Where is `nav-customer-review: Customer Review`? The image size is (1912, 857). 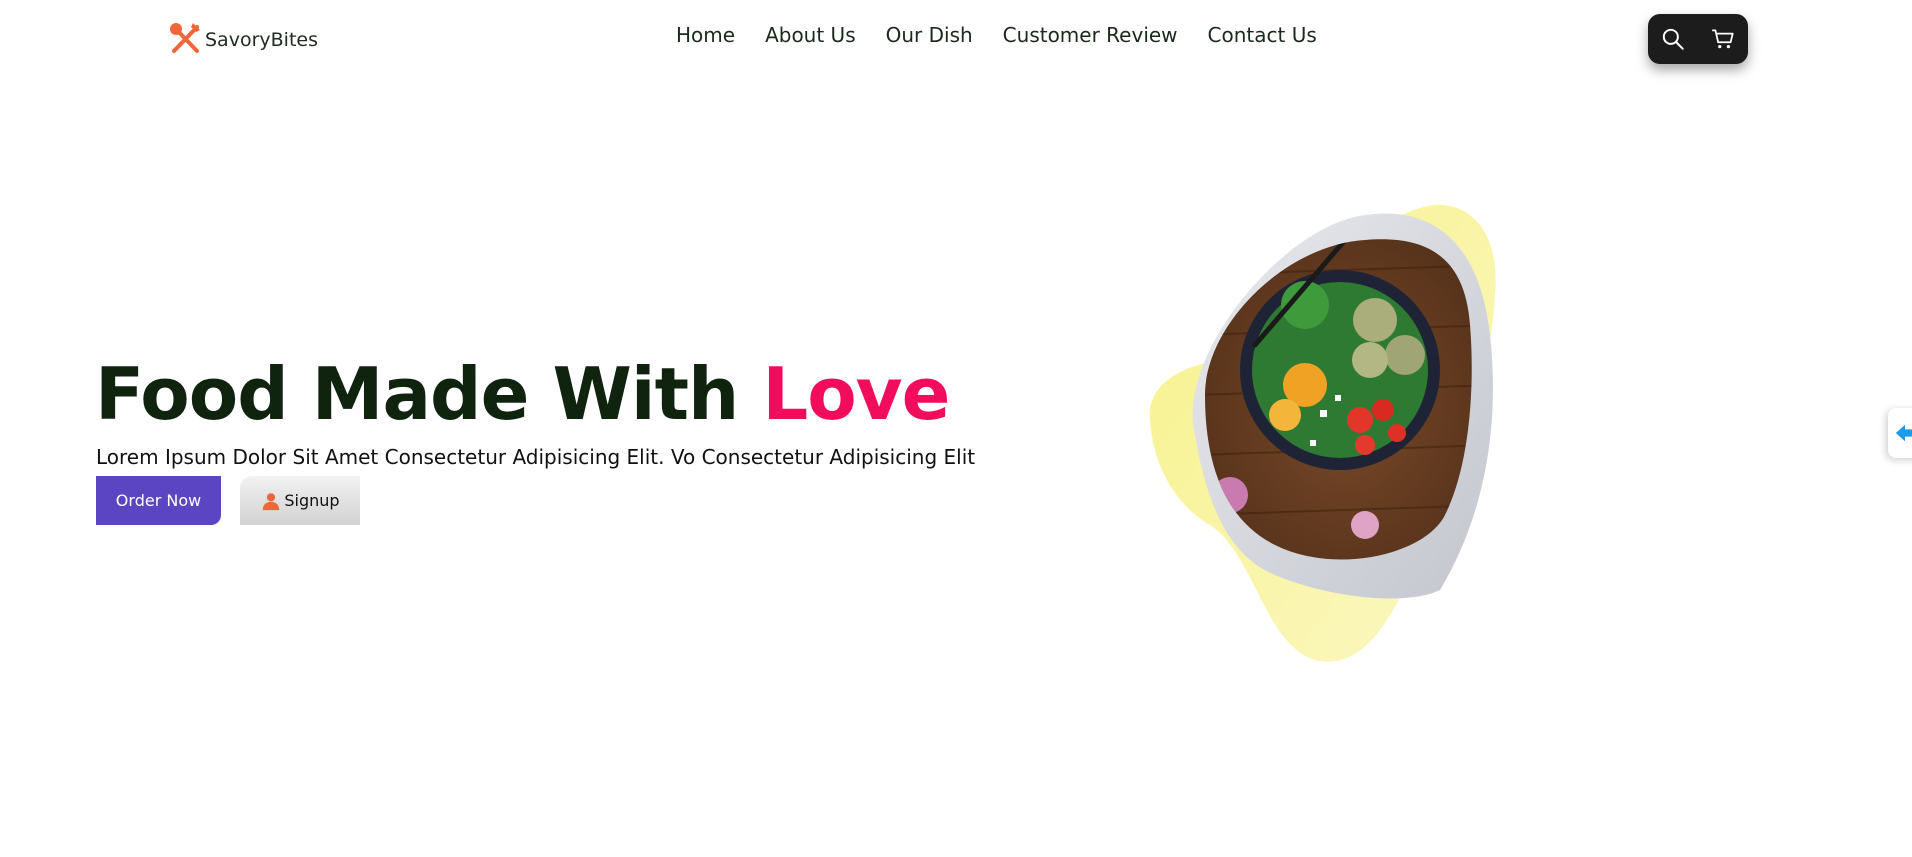 nav-customer-review: Customer Review is located at coordinates (1090, 35).